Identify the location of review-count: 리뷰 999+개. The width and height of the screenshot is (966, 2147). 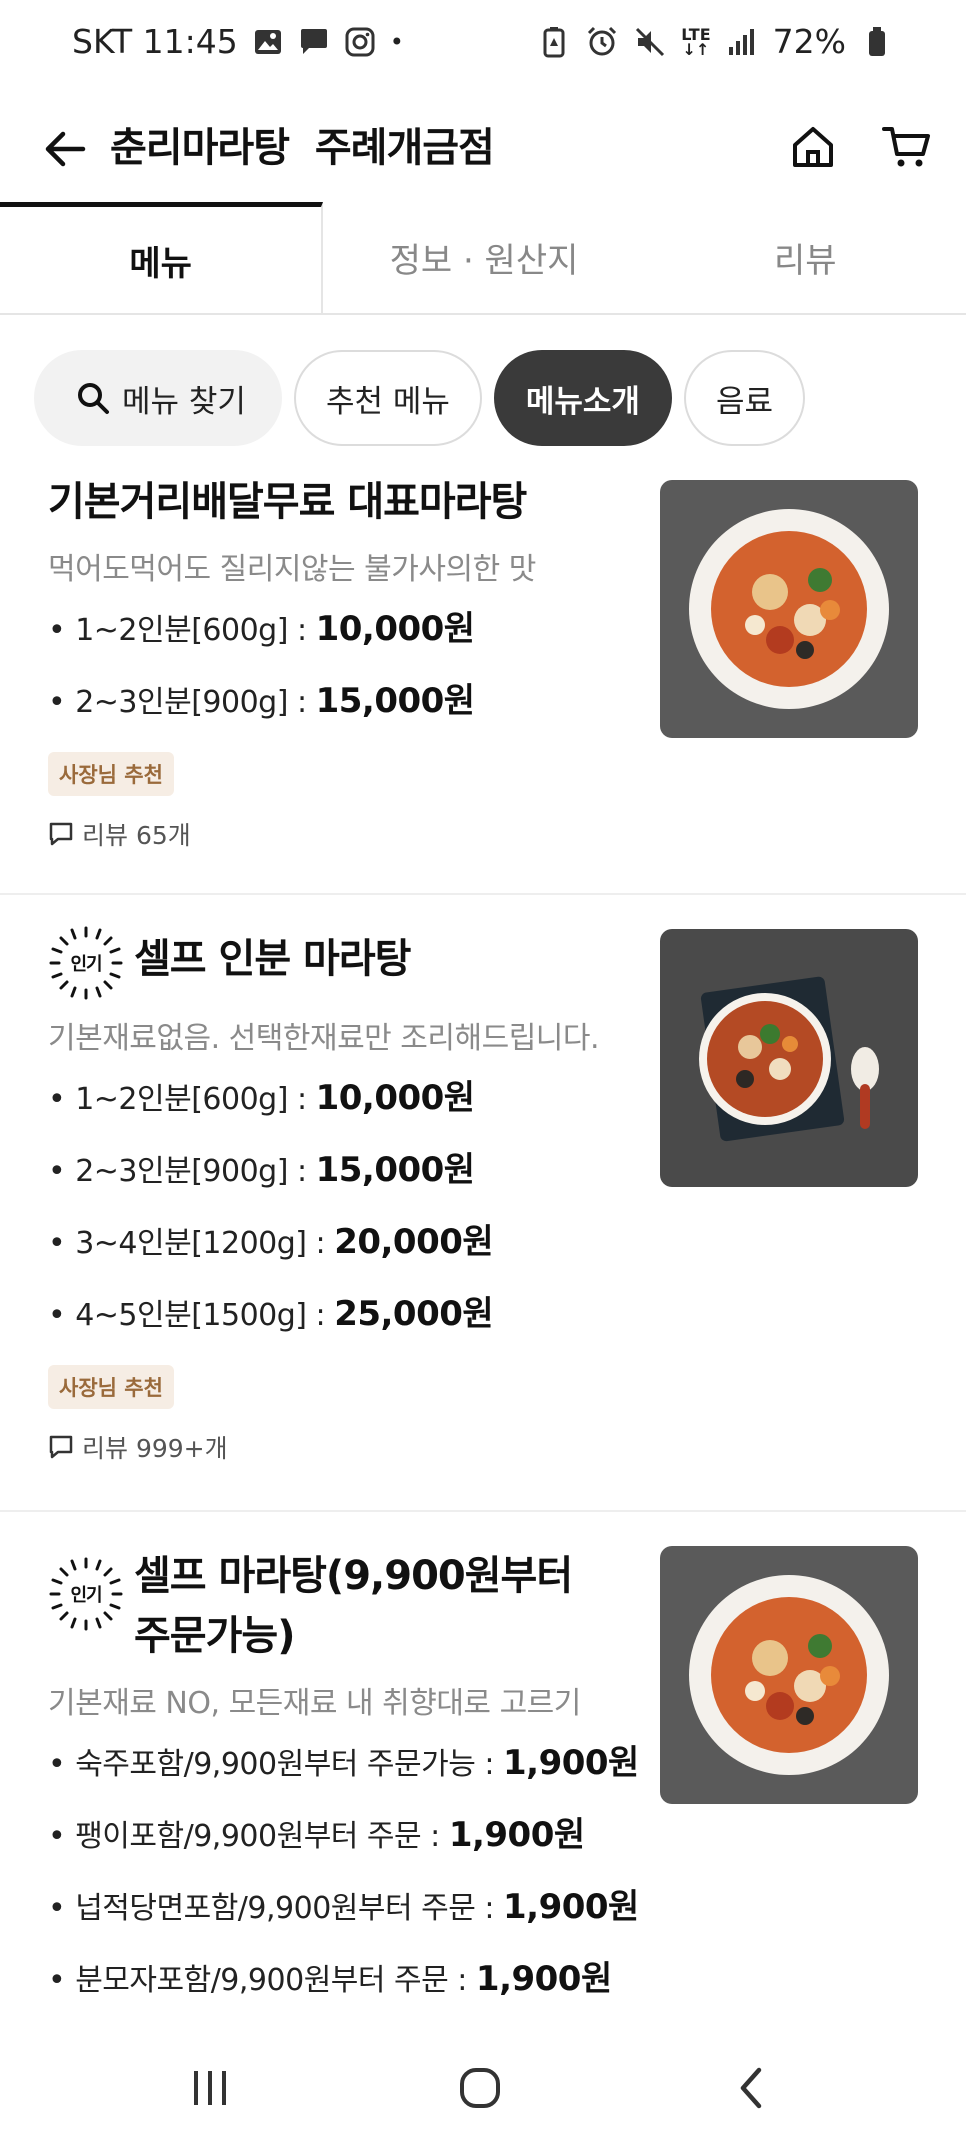
(323, 1447).